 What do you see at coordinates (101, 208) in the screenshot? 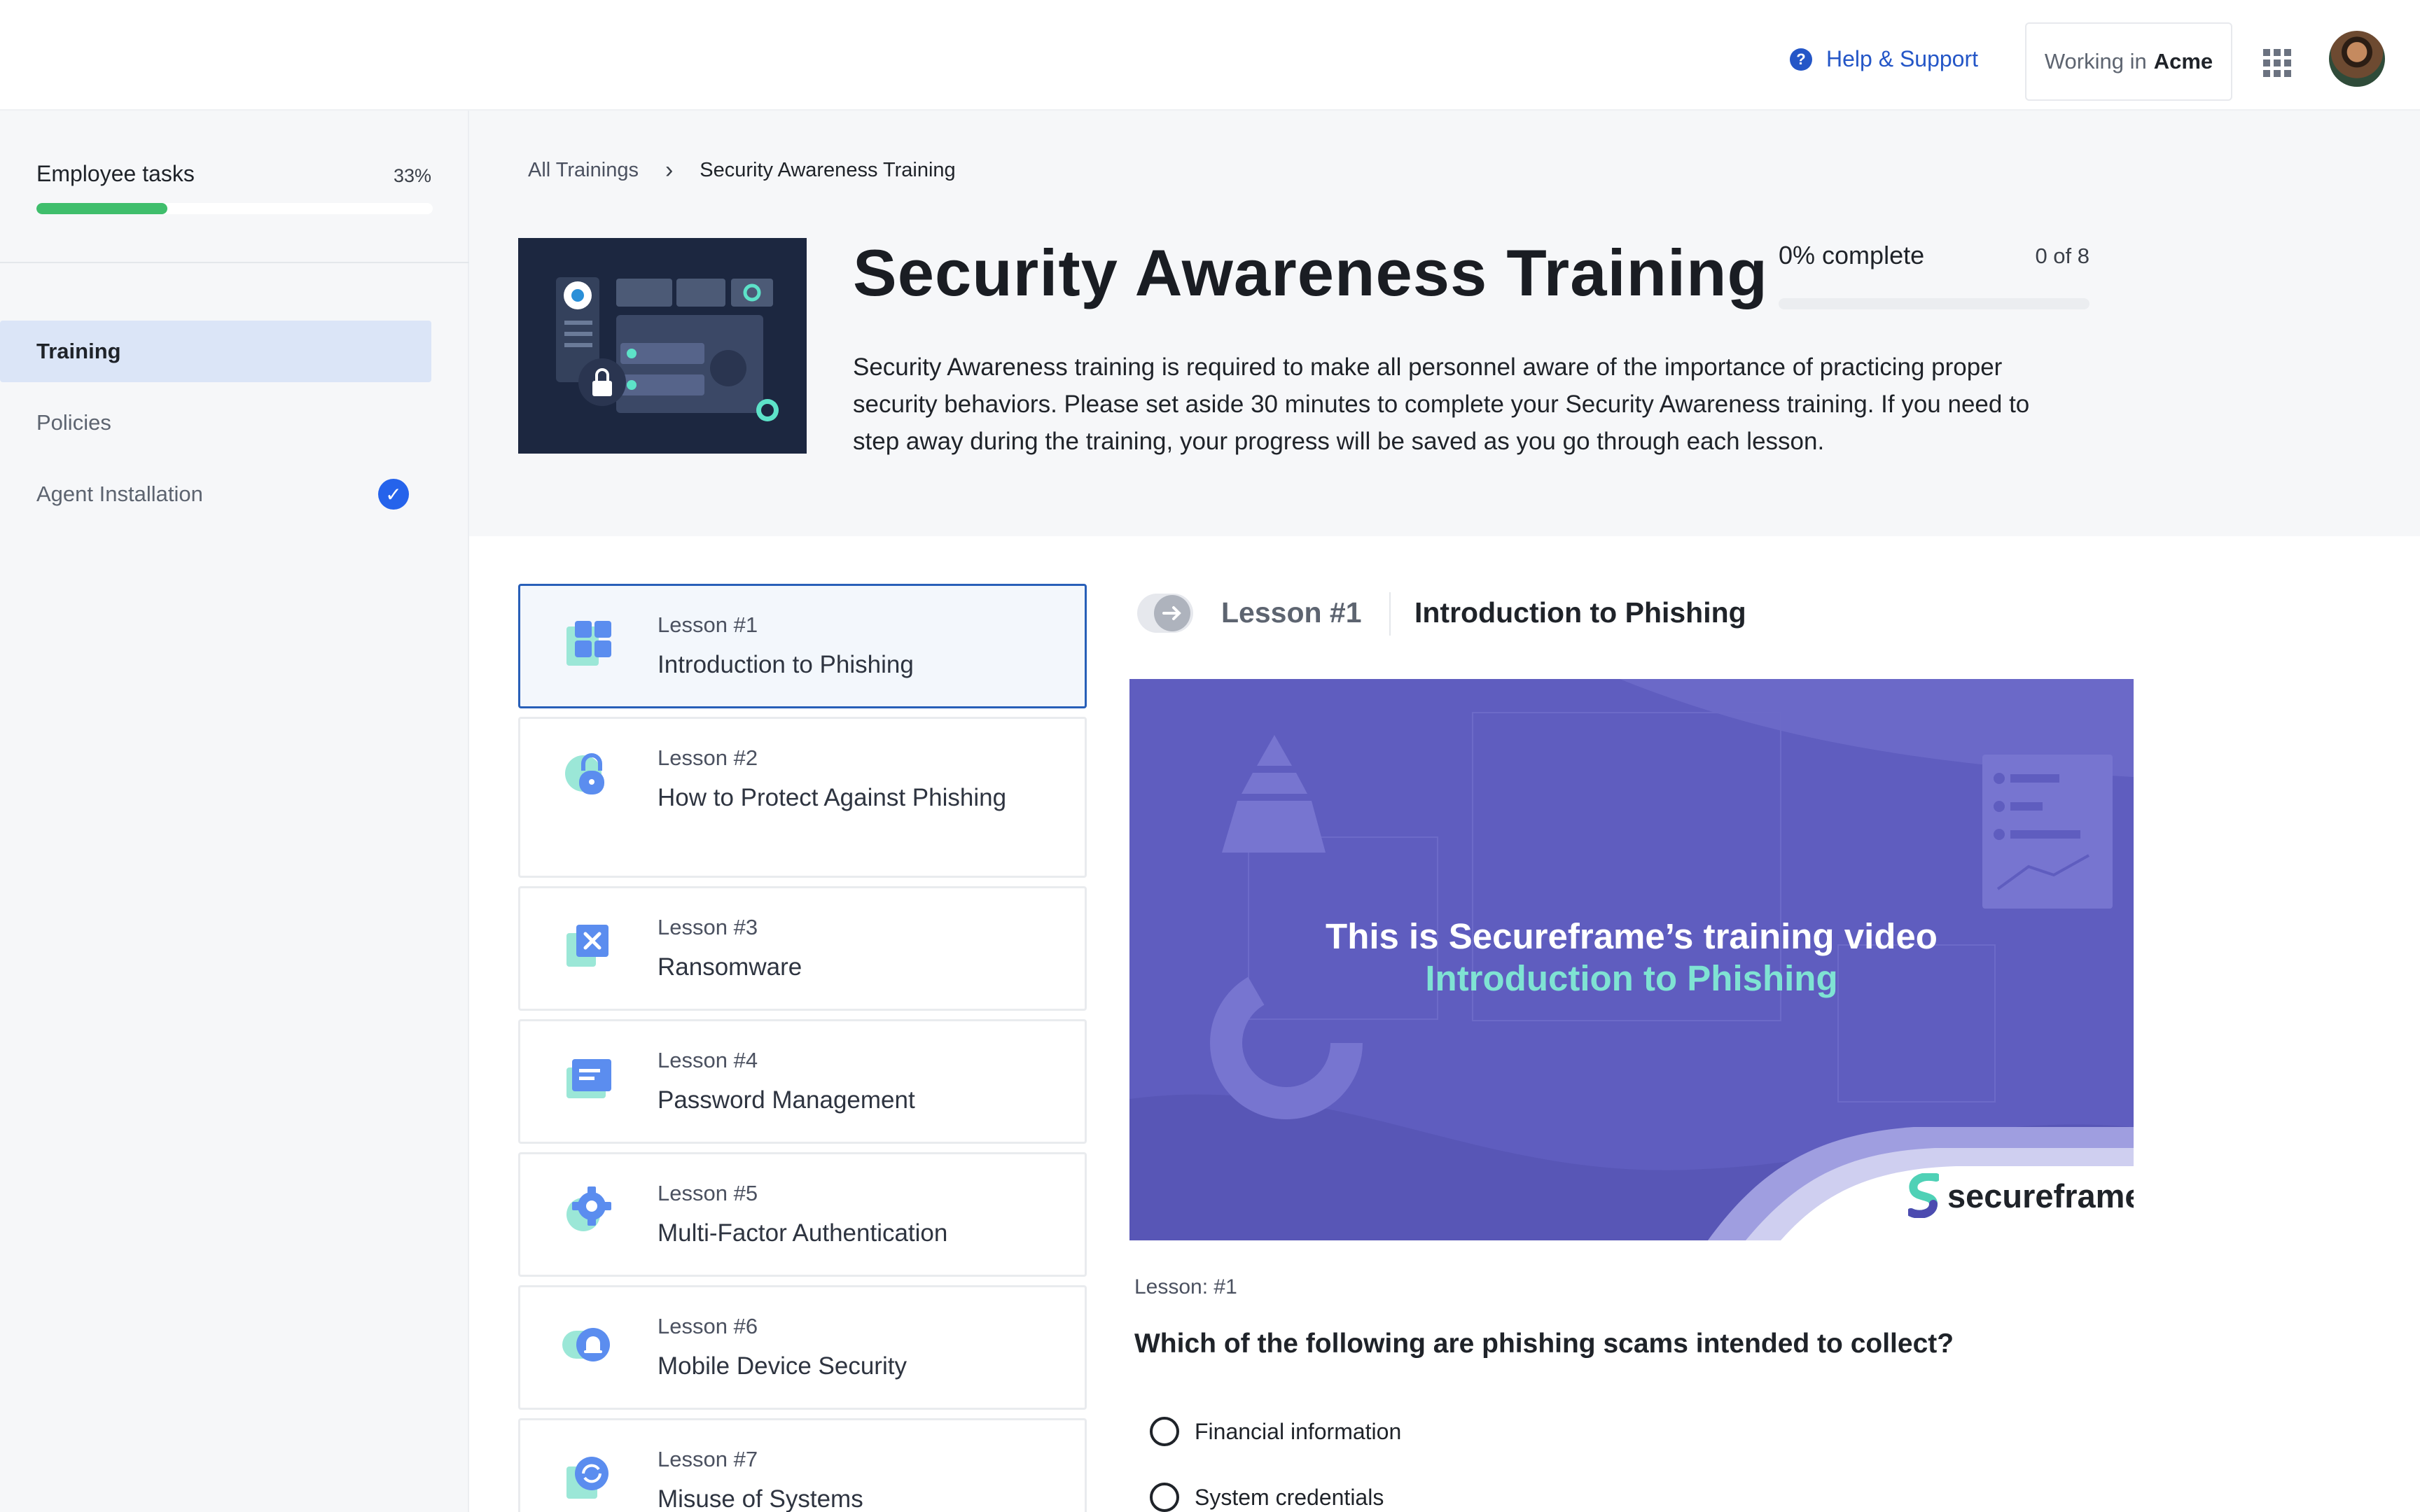
I see `employee-tasks-progress-fill` at bounding box center [101, 208].